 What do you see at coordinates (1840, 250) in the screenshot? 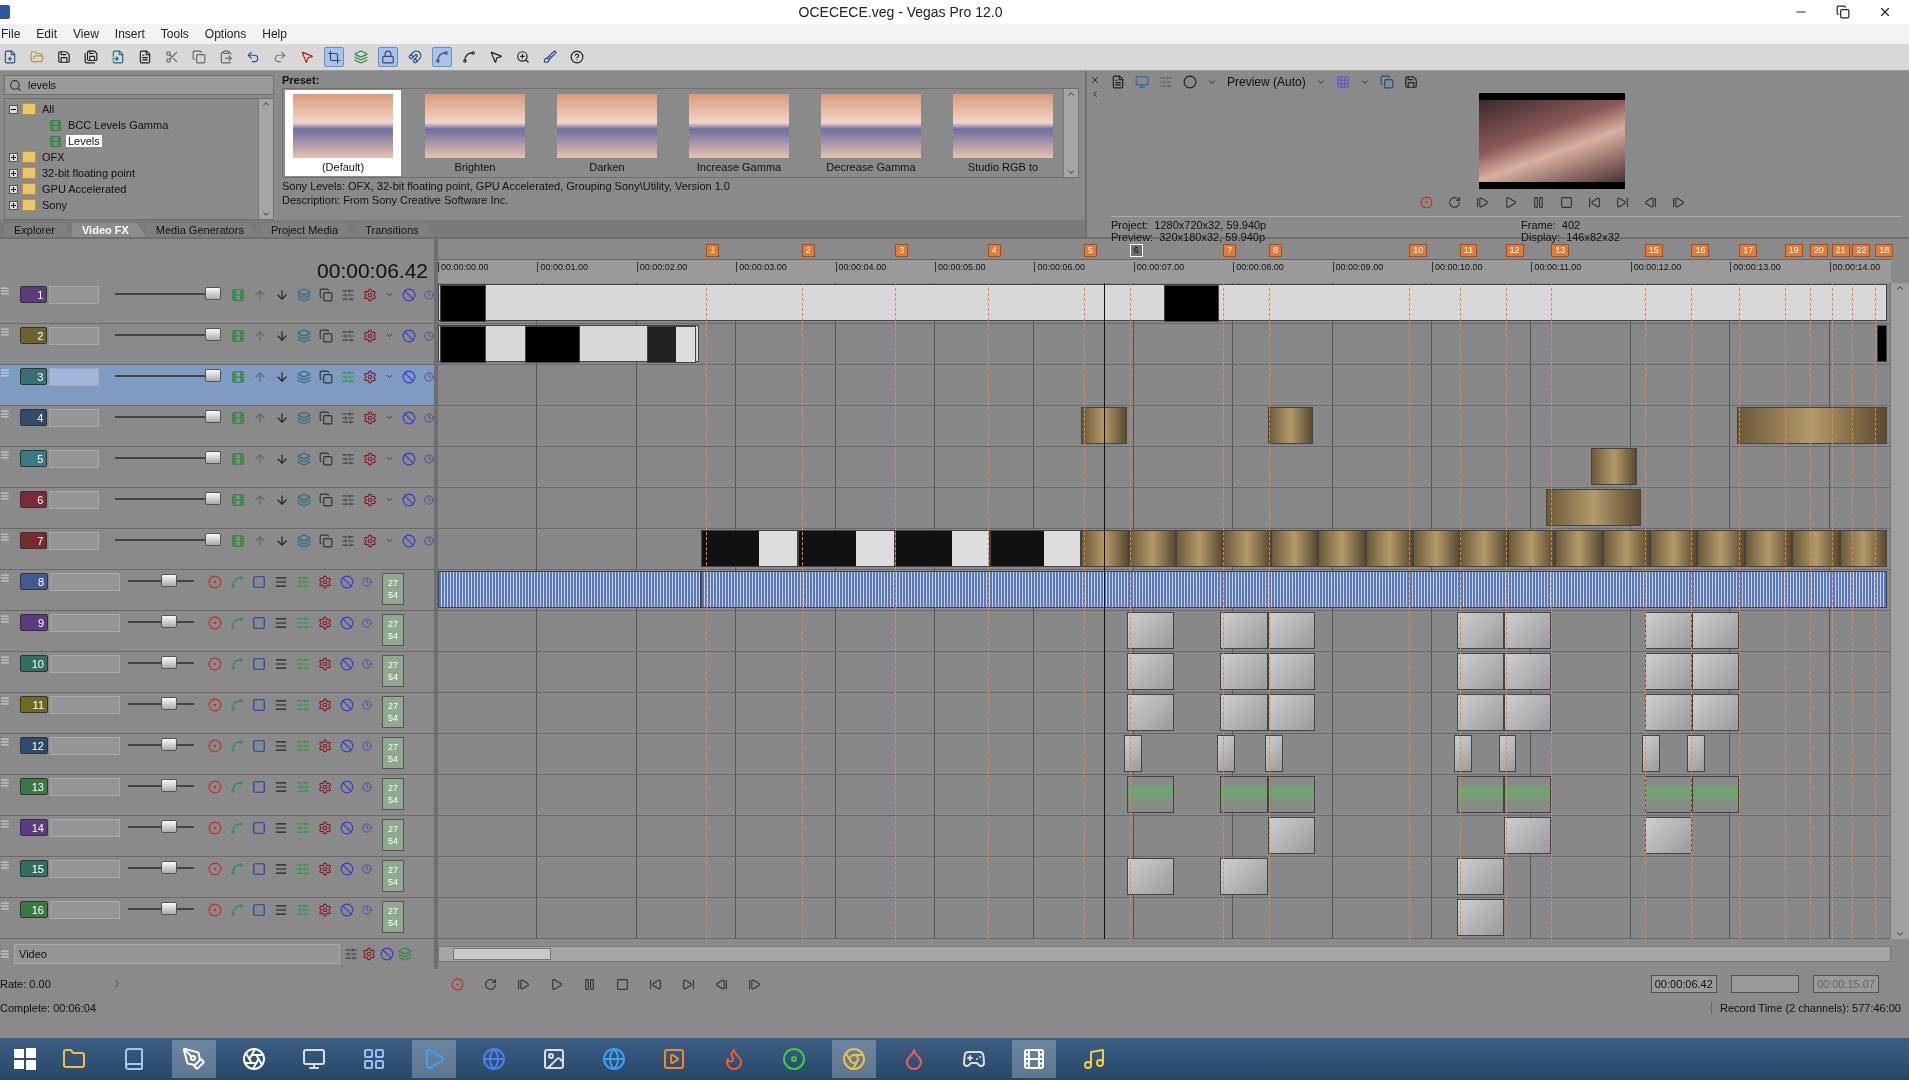
I see `marker-flag: 21` at bounding box center [1840, 250].